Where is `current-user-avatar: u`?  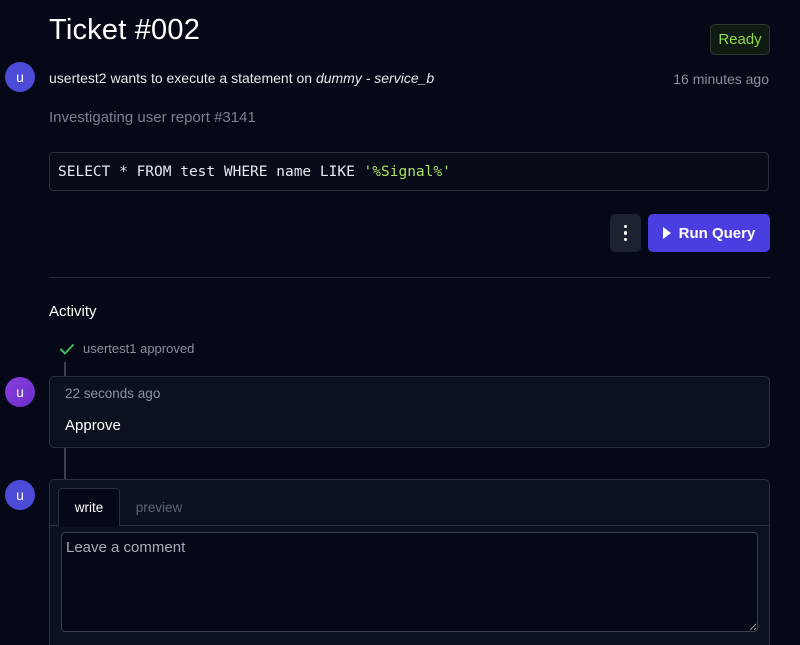
current-user-avatar: u is located at coordinates (20, 495).